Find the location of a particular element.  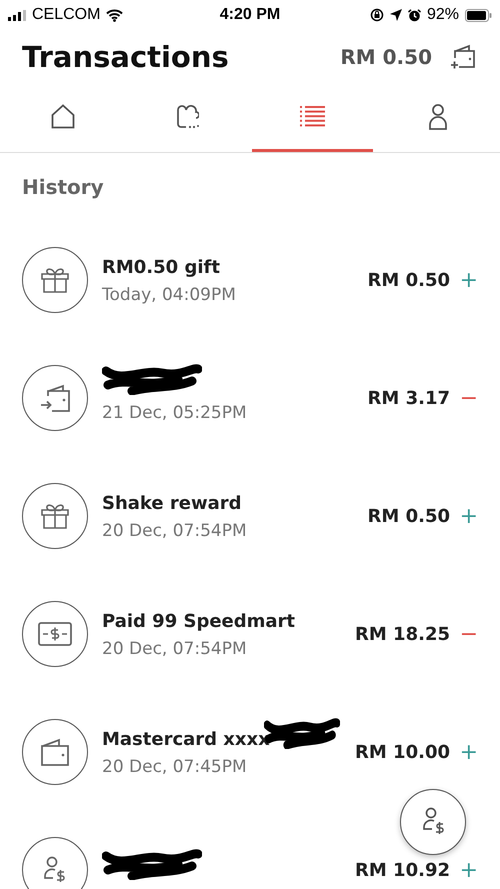

transaction-date: 20 Dec, 07:45PM is located at coordinates (175, 767).